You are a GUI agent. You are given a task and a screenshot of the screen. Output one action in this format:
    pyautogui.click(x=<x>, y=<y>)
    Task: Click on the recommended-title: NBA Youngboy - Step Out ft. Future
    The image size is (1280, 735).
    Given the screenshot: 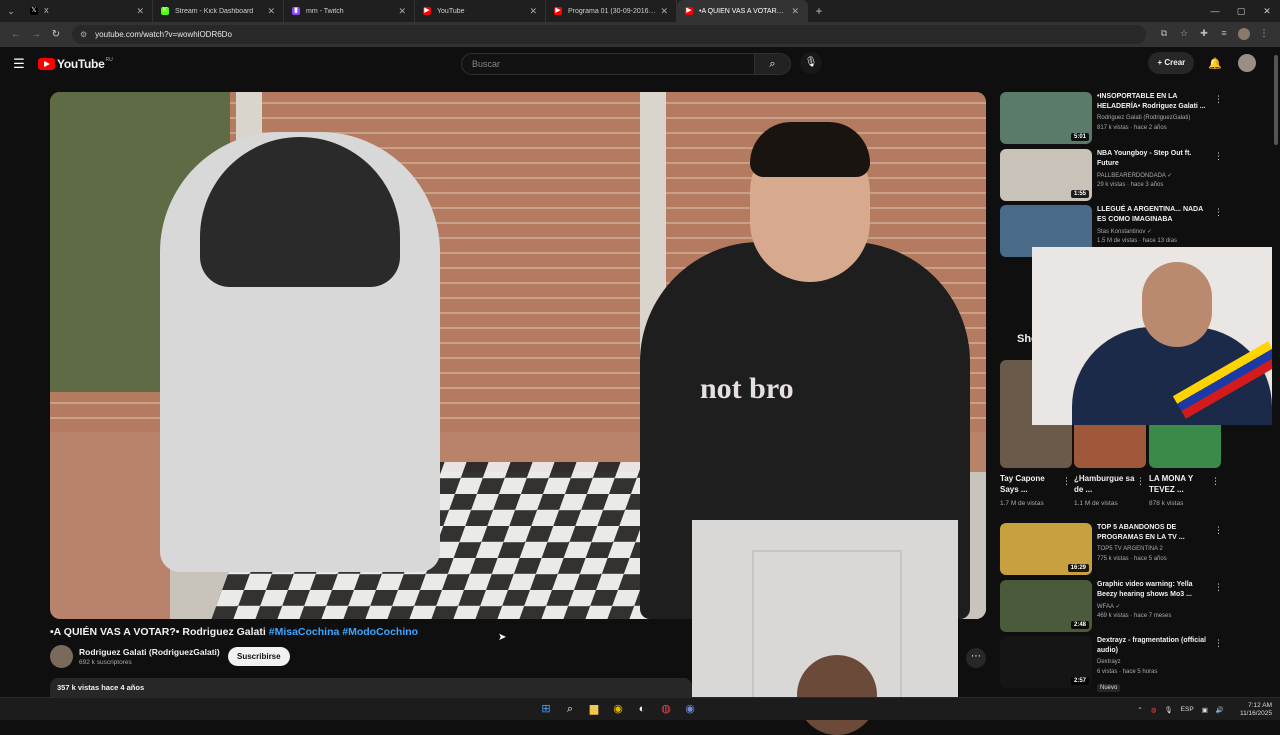 What is the action you would take?
    pyautogui.click(x=1153, y=159)
    